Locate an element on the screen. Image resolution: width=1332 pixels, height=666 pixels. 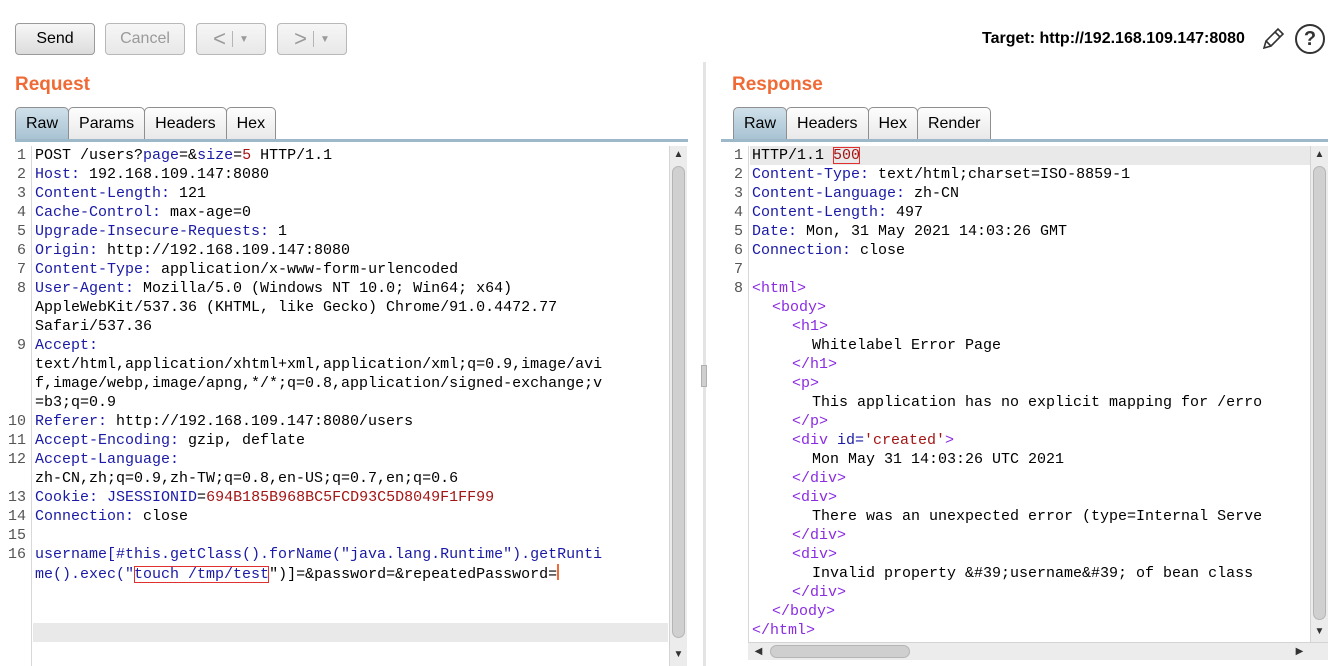
header-value: close is located at coordinates (878, 250).